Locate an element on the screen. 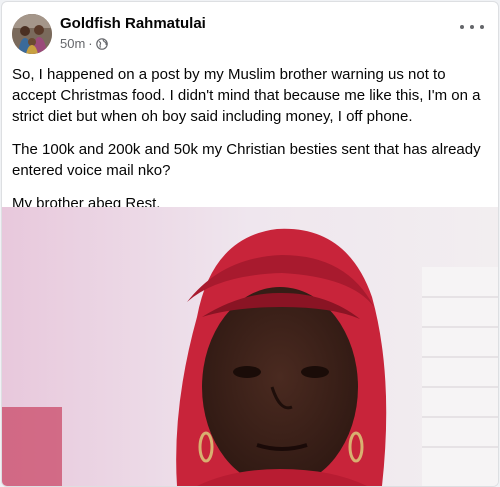 This screenshot has height=487, width=500. author-name: Goldfish Rahmatulai is located at coordinates (133, 23).